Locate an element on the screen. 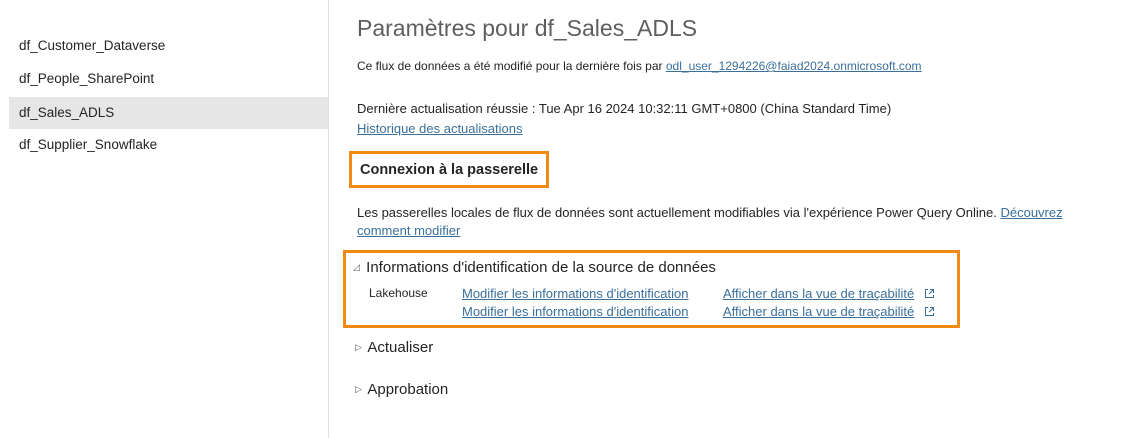 This screenshot has width=1141, height=438. learn-more-link: Découvrez is located at coordinates (1031, 212).